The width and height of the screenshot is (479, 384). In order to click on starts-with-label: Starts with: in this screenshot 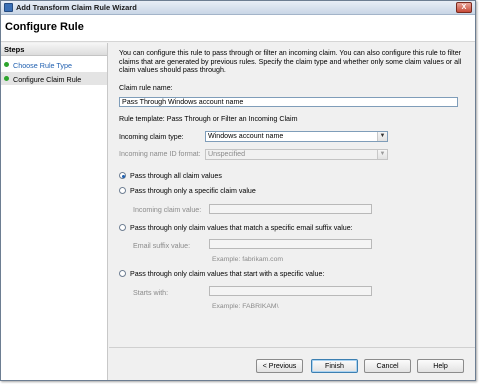, I will do `click(151, 293)`.